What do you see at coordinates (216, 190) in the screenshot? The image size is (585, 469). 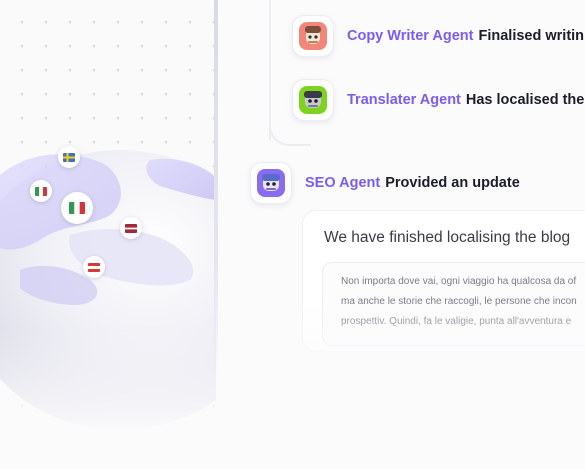 I see `panel-divider` at bounding box center [216, 190].